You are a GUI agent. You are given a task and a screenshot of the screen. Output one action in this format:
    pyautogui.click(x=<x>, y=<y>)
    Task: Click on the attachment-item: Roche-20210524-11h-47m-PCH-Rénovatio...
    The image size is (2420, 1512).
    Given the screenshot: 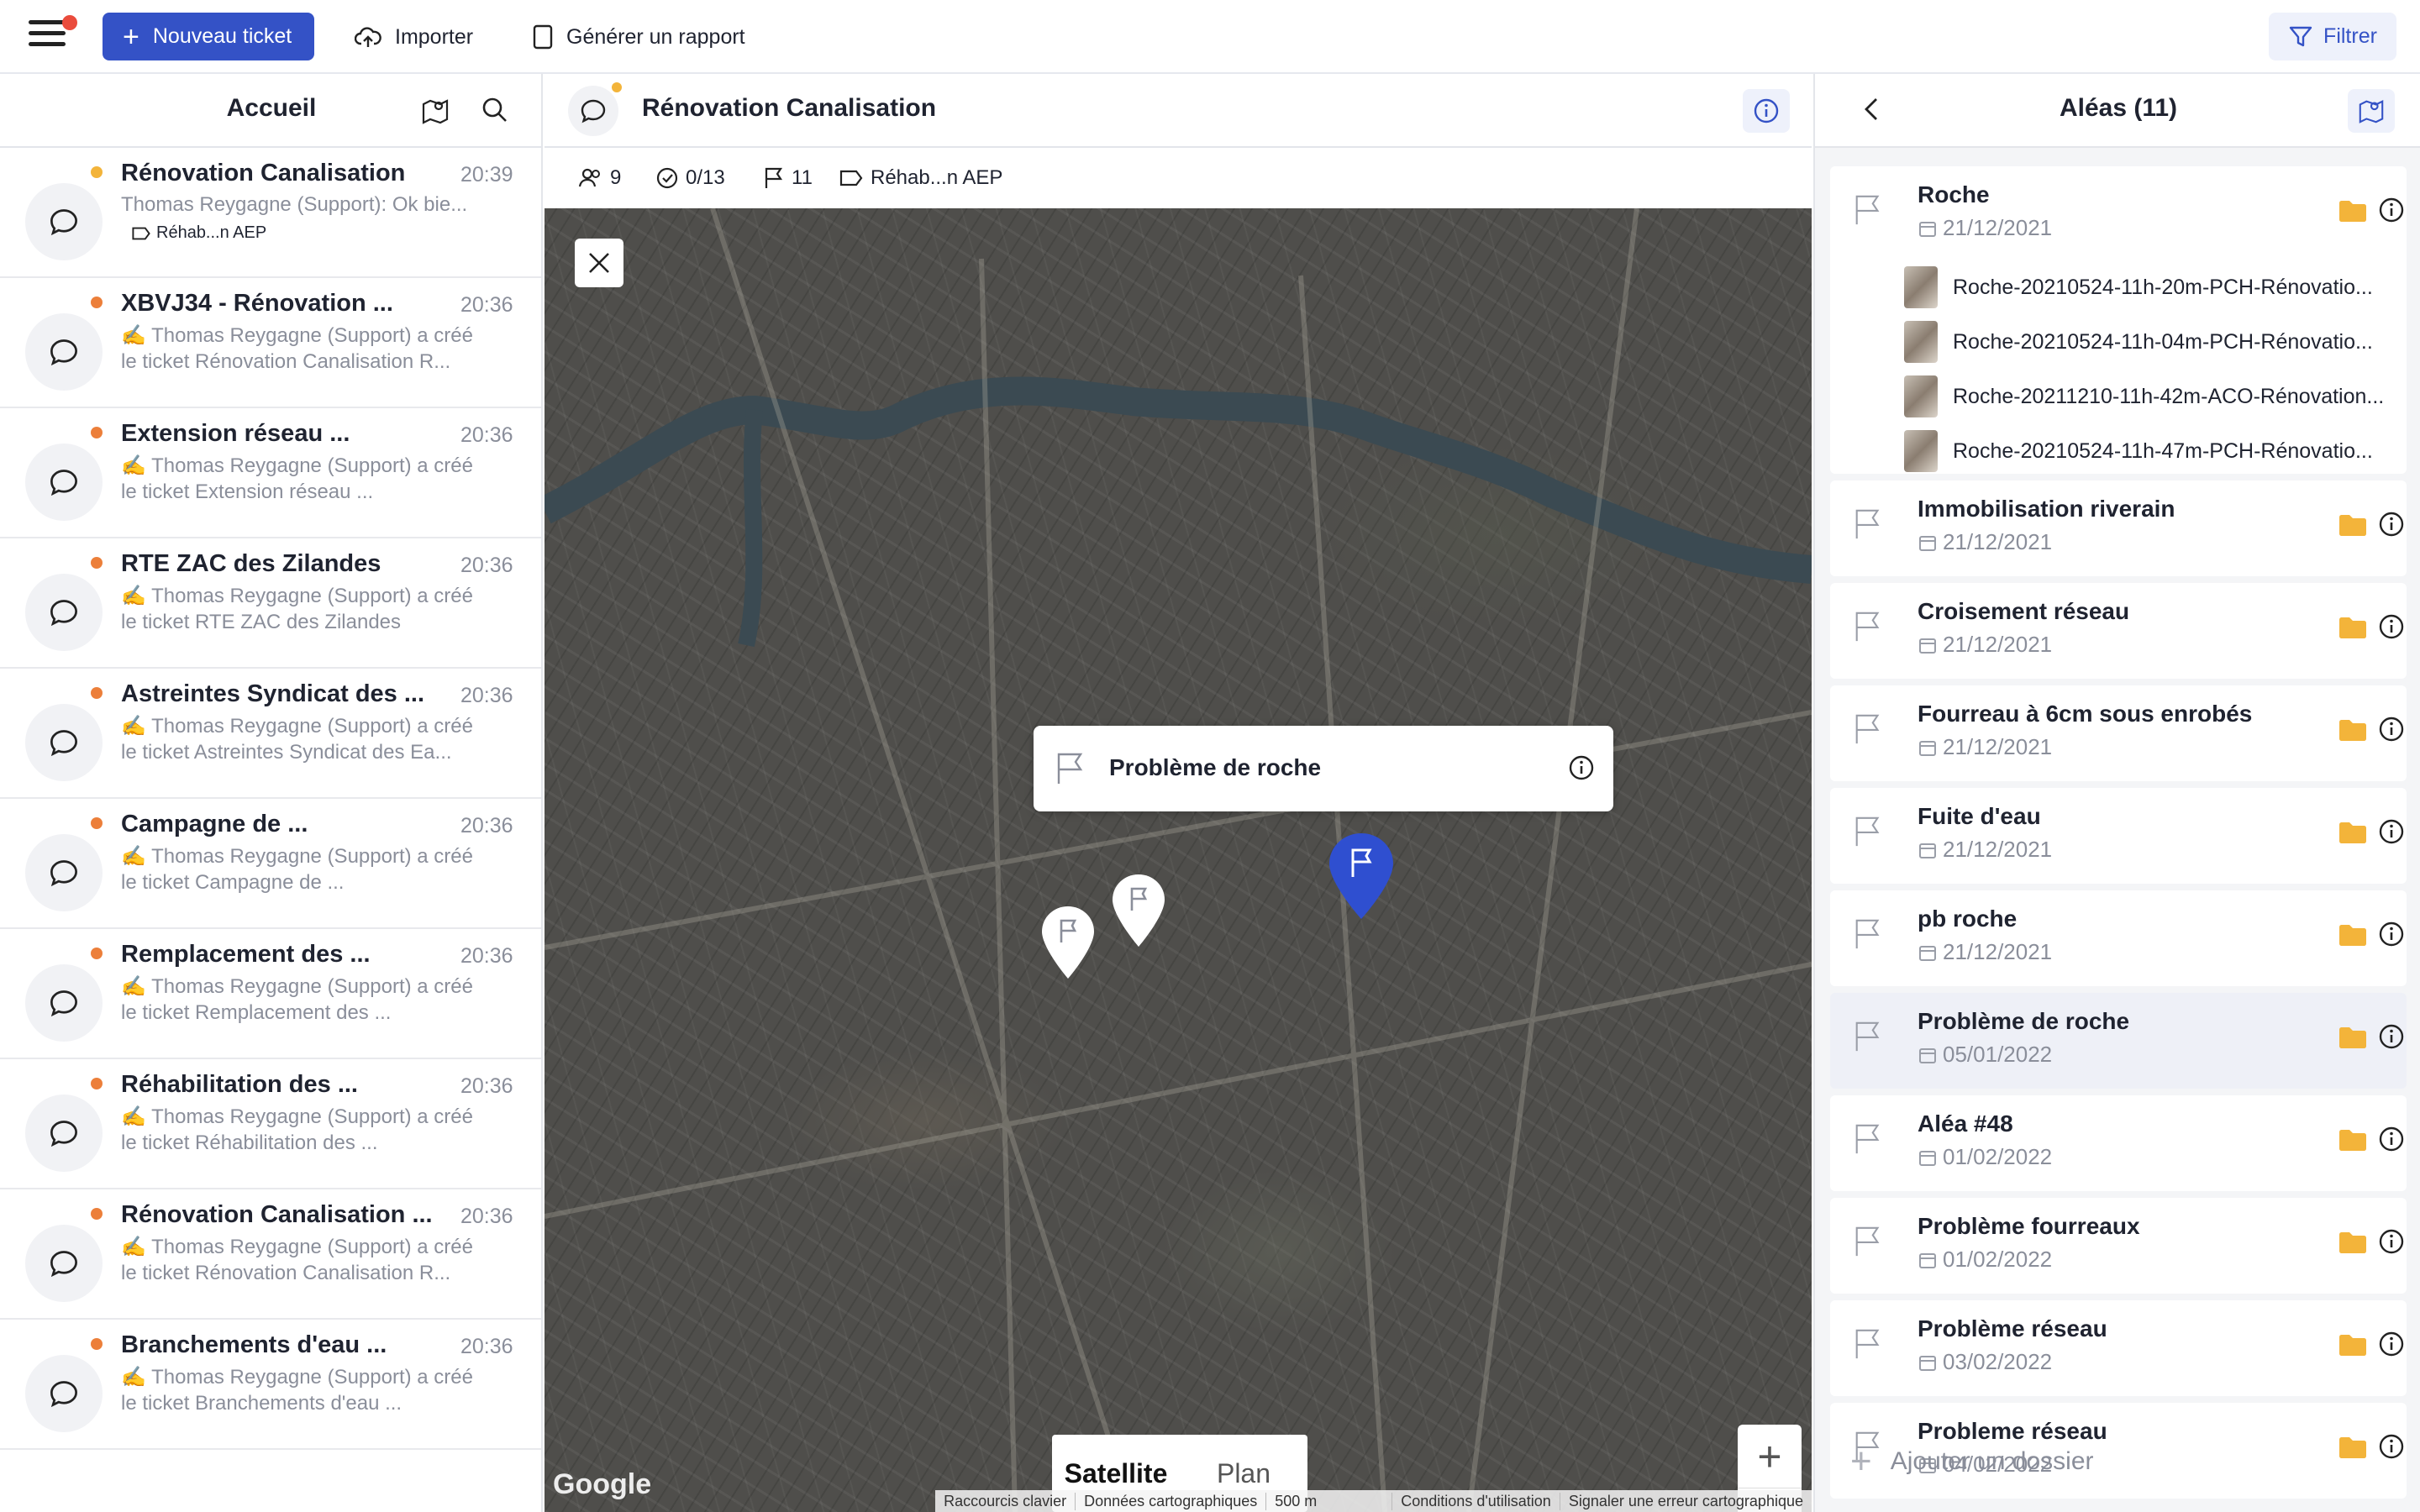 What is the action you would take?
    pyautogui.click(x=2139, y=451)
    